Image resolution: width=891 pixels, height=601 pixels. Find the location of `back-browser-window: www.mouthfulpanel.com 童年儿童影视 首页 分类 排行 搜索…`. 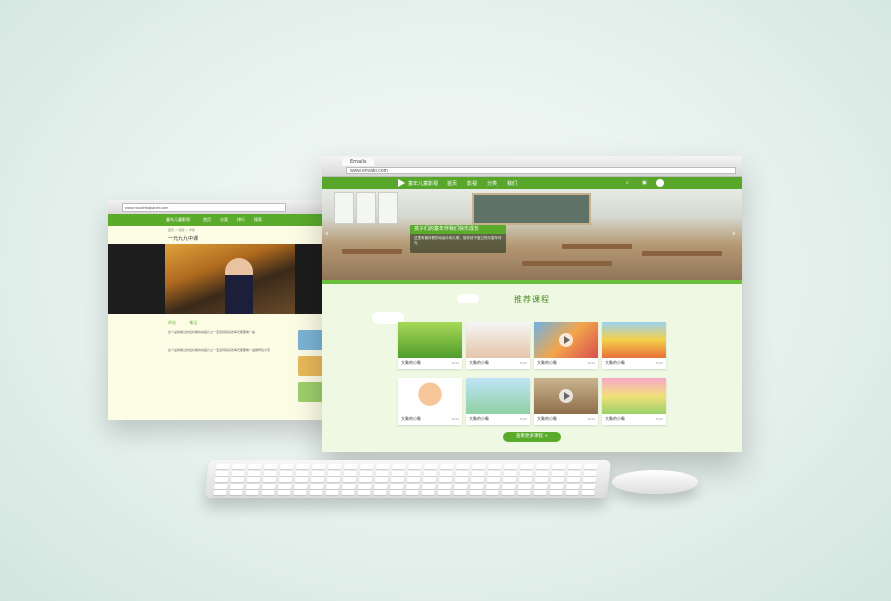

back-browser-window: www.mouthfulpanel.com 童年儿童影视 首页 分类 排行 搜索… is located at coordinates (220, 310).